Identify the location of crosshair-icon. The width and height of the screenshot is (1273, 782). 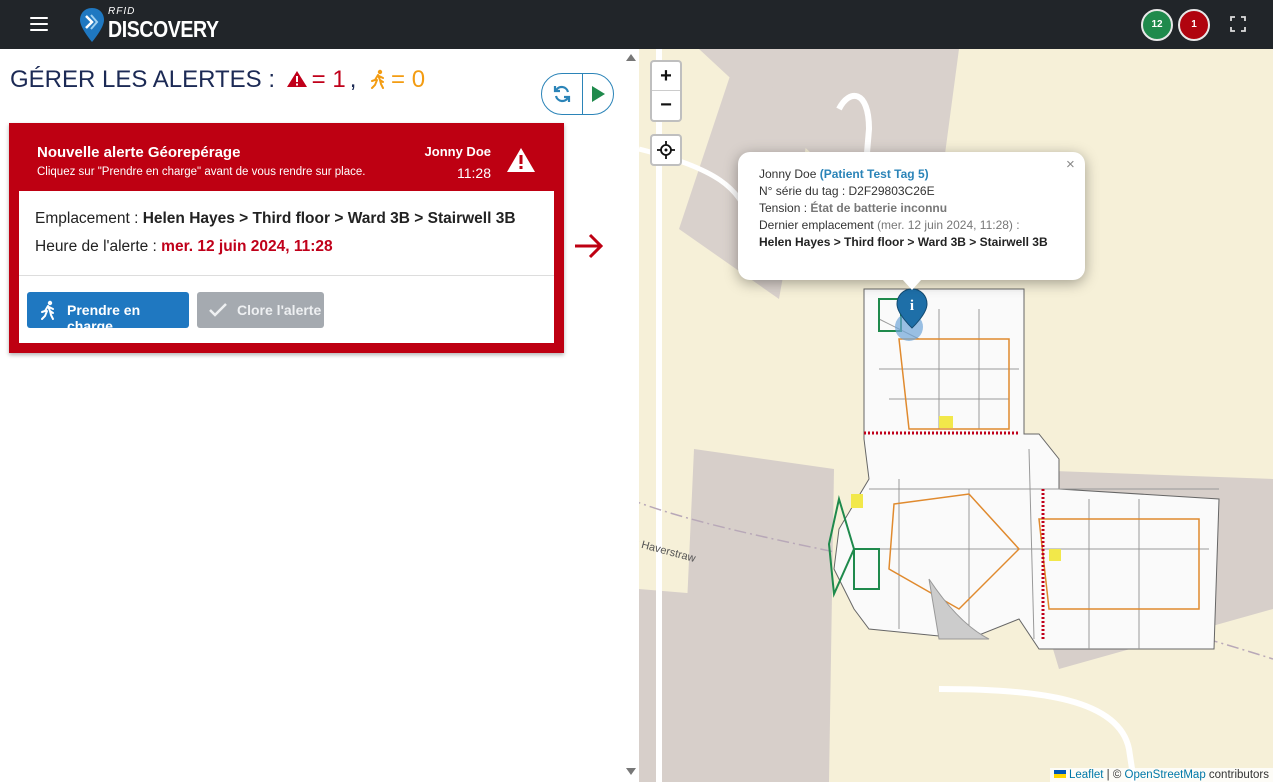
(666, 150).